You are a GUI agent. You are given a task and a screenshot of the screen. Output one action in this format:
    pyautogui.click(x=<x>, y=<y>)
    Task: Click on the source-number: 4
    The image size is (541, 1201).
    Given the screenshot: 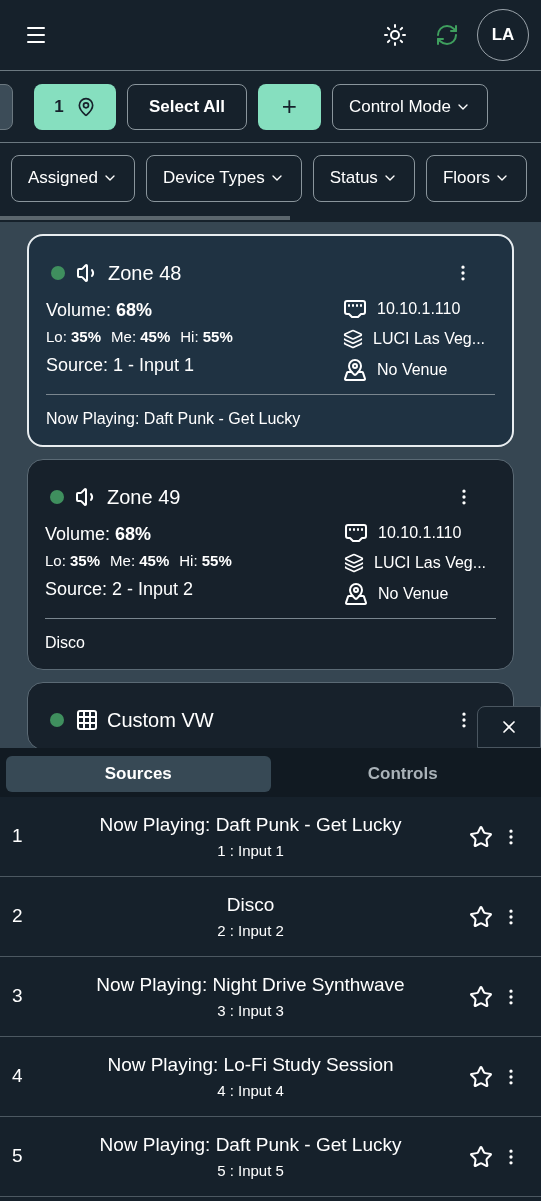 What is the action you would take?
    pyautogui.click(x=18, y=1076)
    